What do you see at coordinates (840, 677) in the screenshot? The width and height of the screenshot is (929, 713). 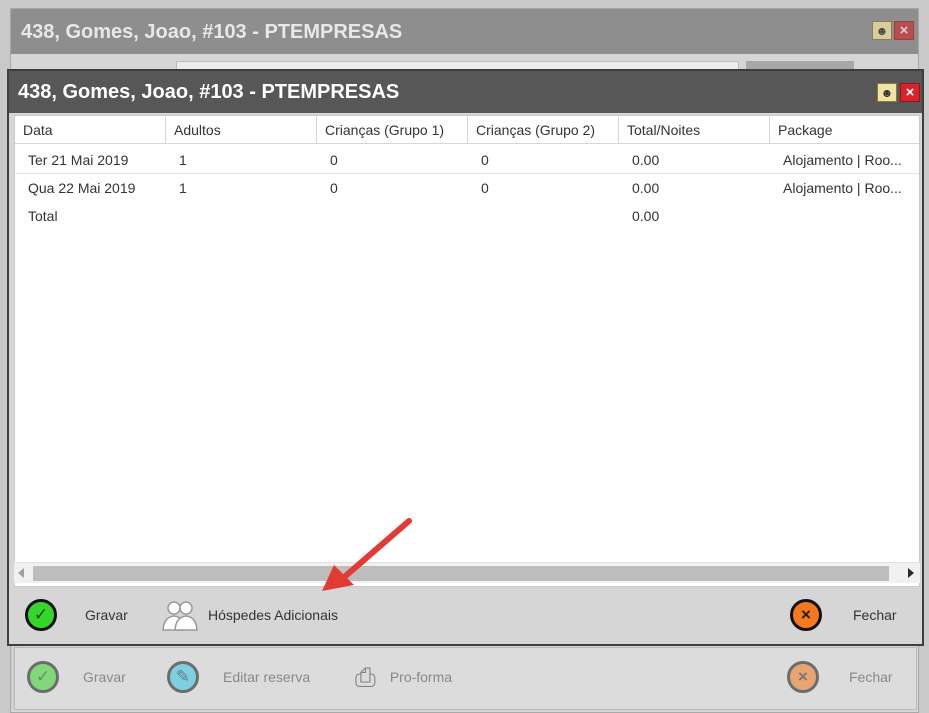 I see `background-close-button: × Fechar` at bounding box center [840, 677].